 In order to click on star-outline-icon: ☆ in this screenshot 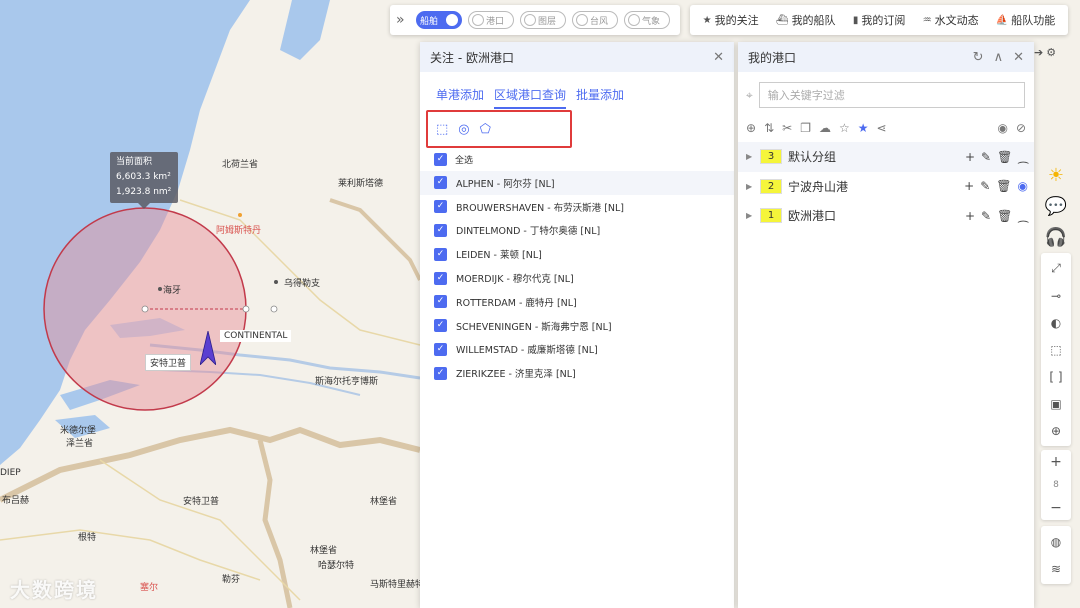, I will do `click(844, 128)`.